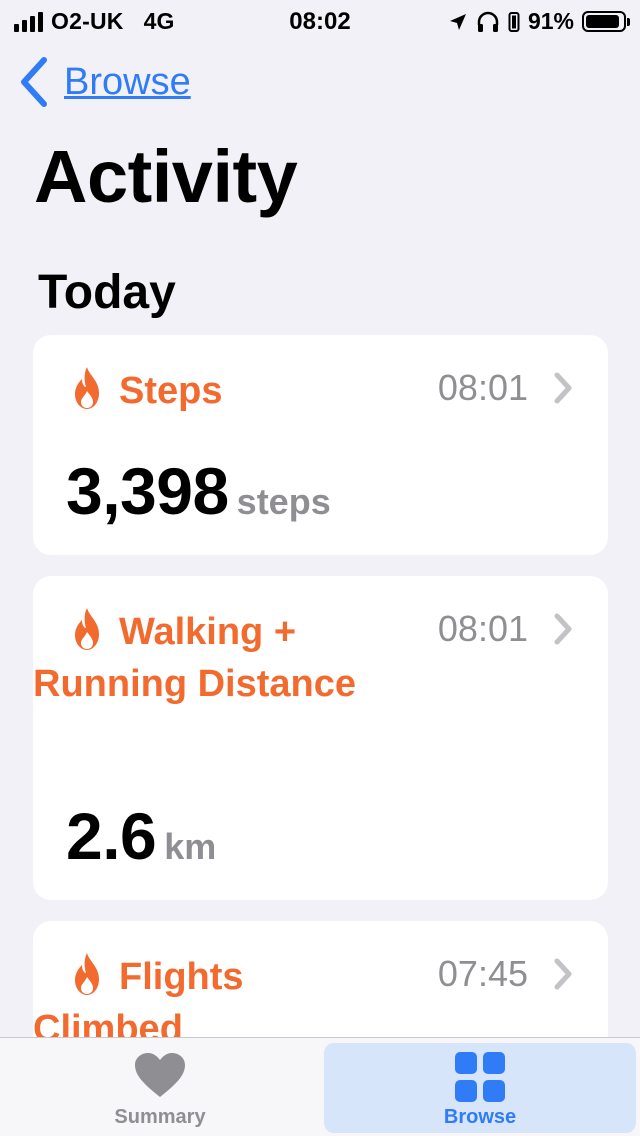 Image resolution: width=640 pixels, height=1136 pixels. I want to click on portrait-lock-icon, so click(514, 21).